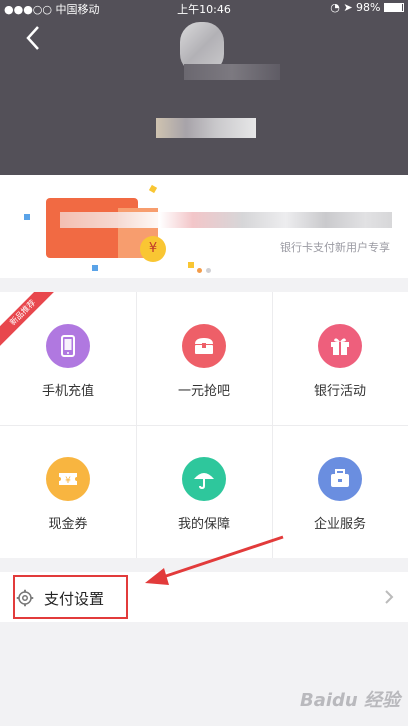  I want to click on account-level-blurred, so click(232, 72).